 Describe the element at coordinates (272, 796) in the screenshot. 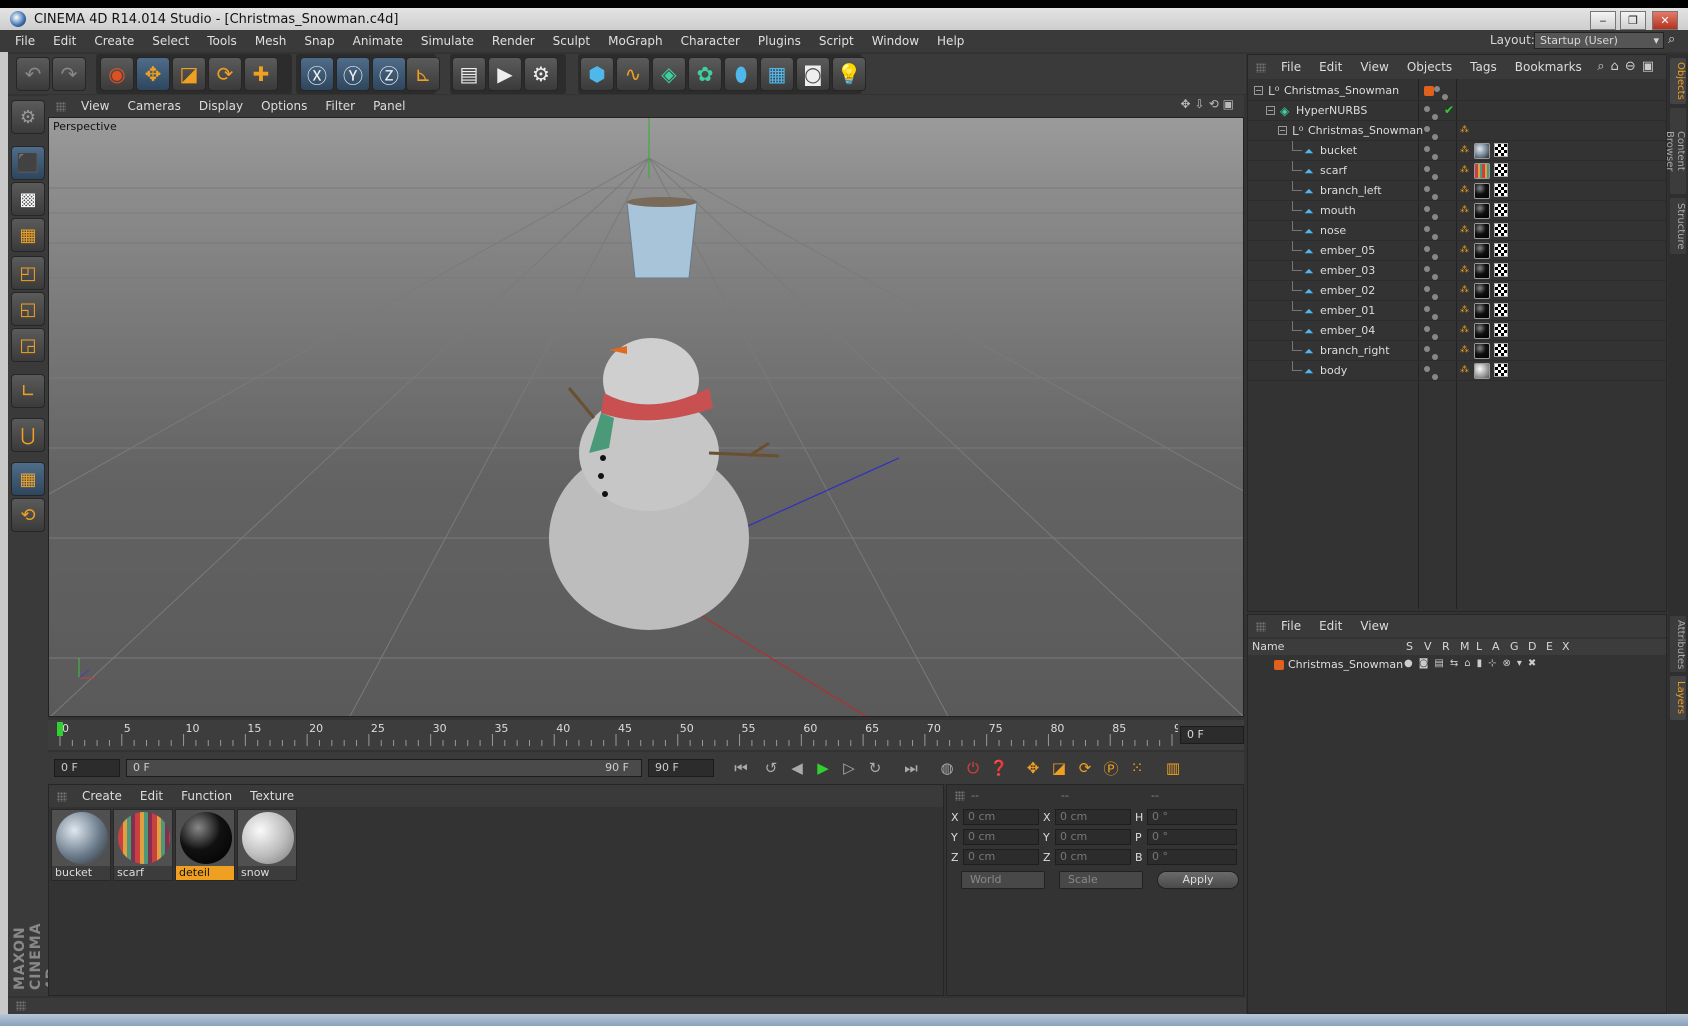

I see `mat-menu-texture: Texture` at that location.